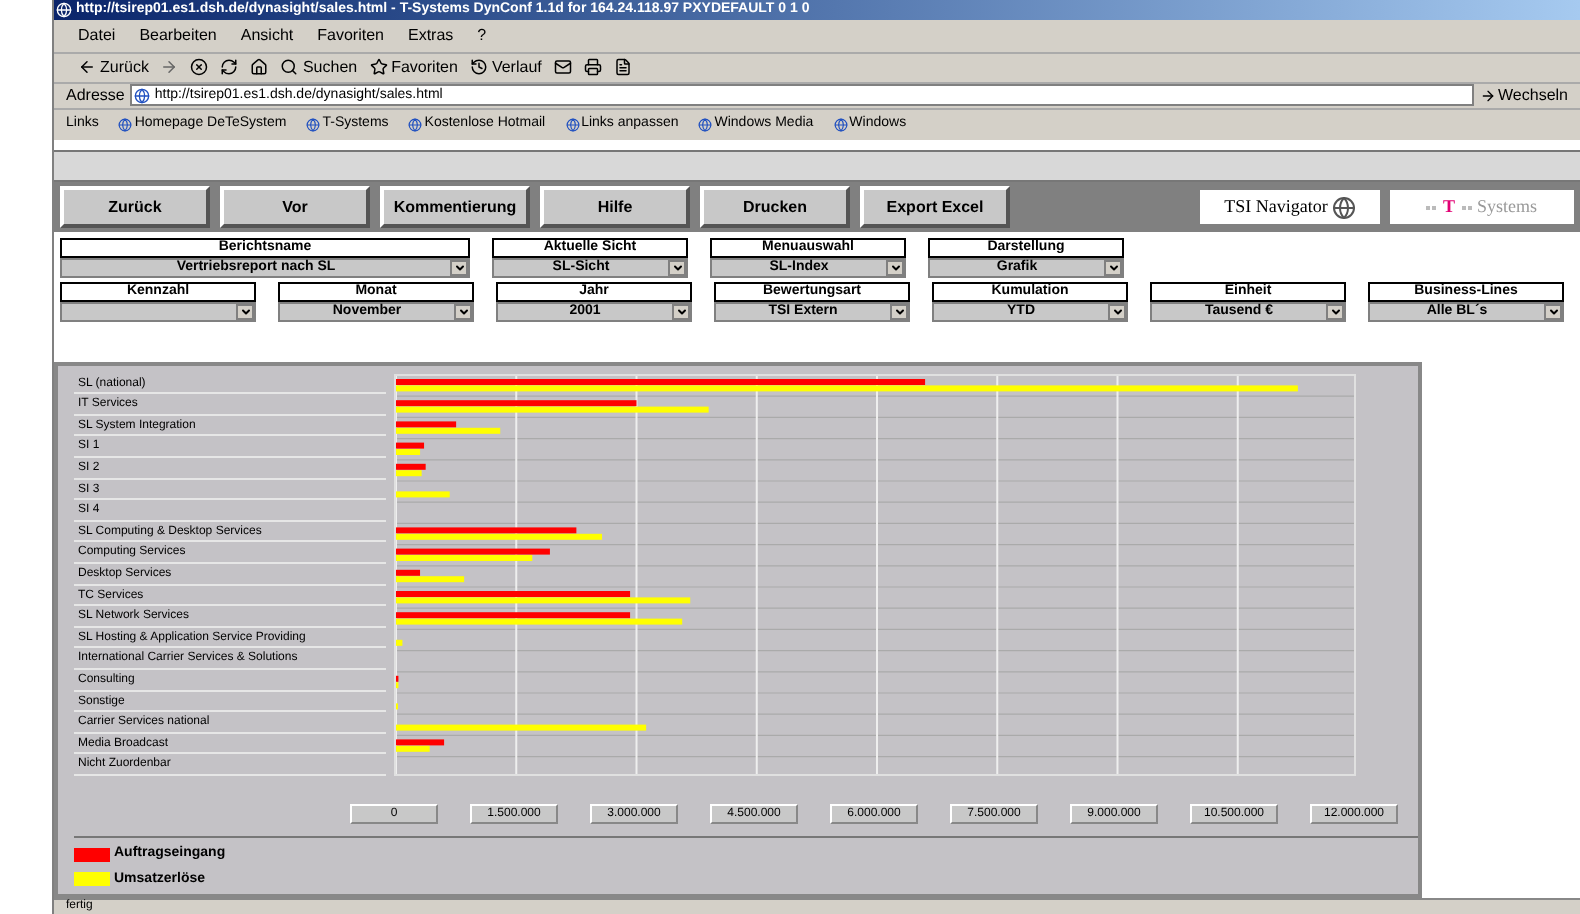 The height and width of the screenshot is (914, 1580). What do you see at coordinates (478, 67) in the screenshot?
I see `history-icon` at bounding box center [478, 67].